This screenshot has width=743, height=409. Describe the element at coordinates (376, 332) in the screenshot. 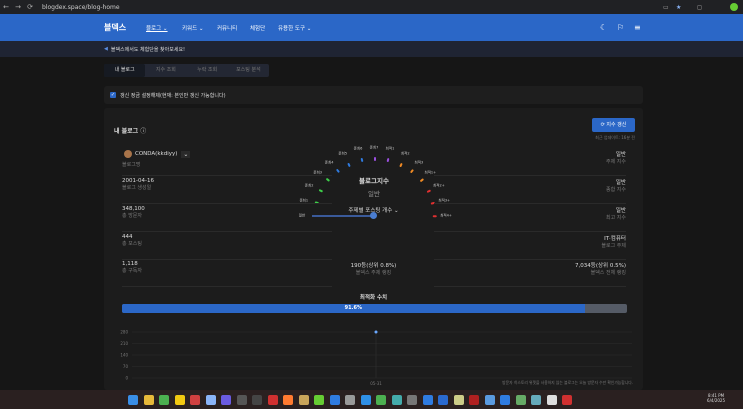

I see `data-point` at that location.